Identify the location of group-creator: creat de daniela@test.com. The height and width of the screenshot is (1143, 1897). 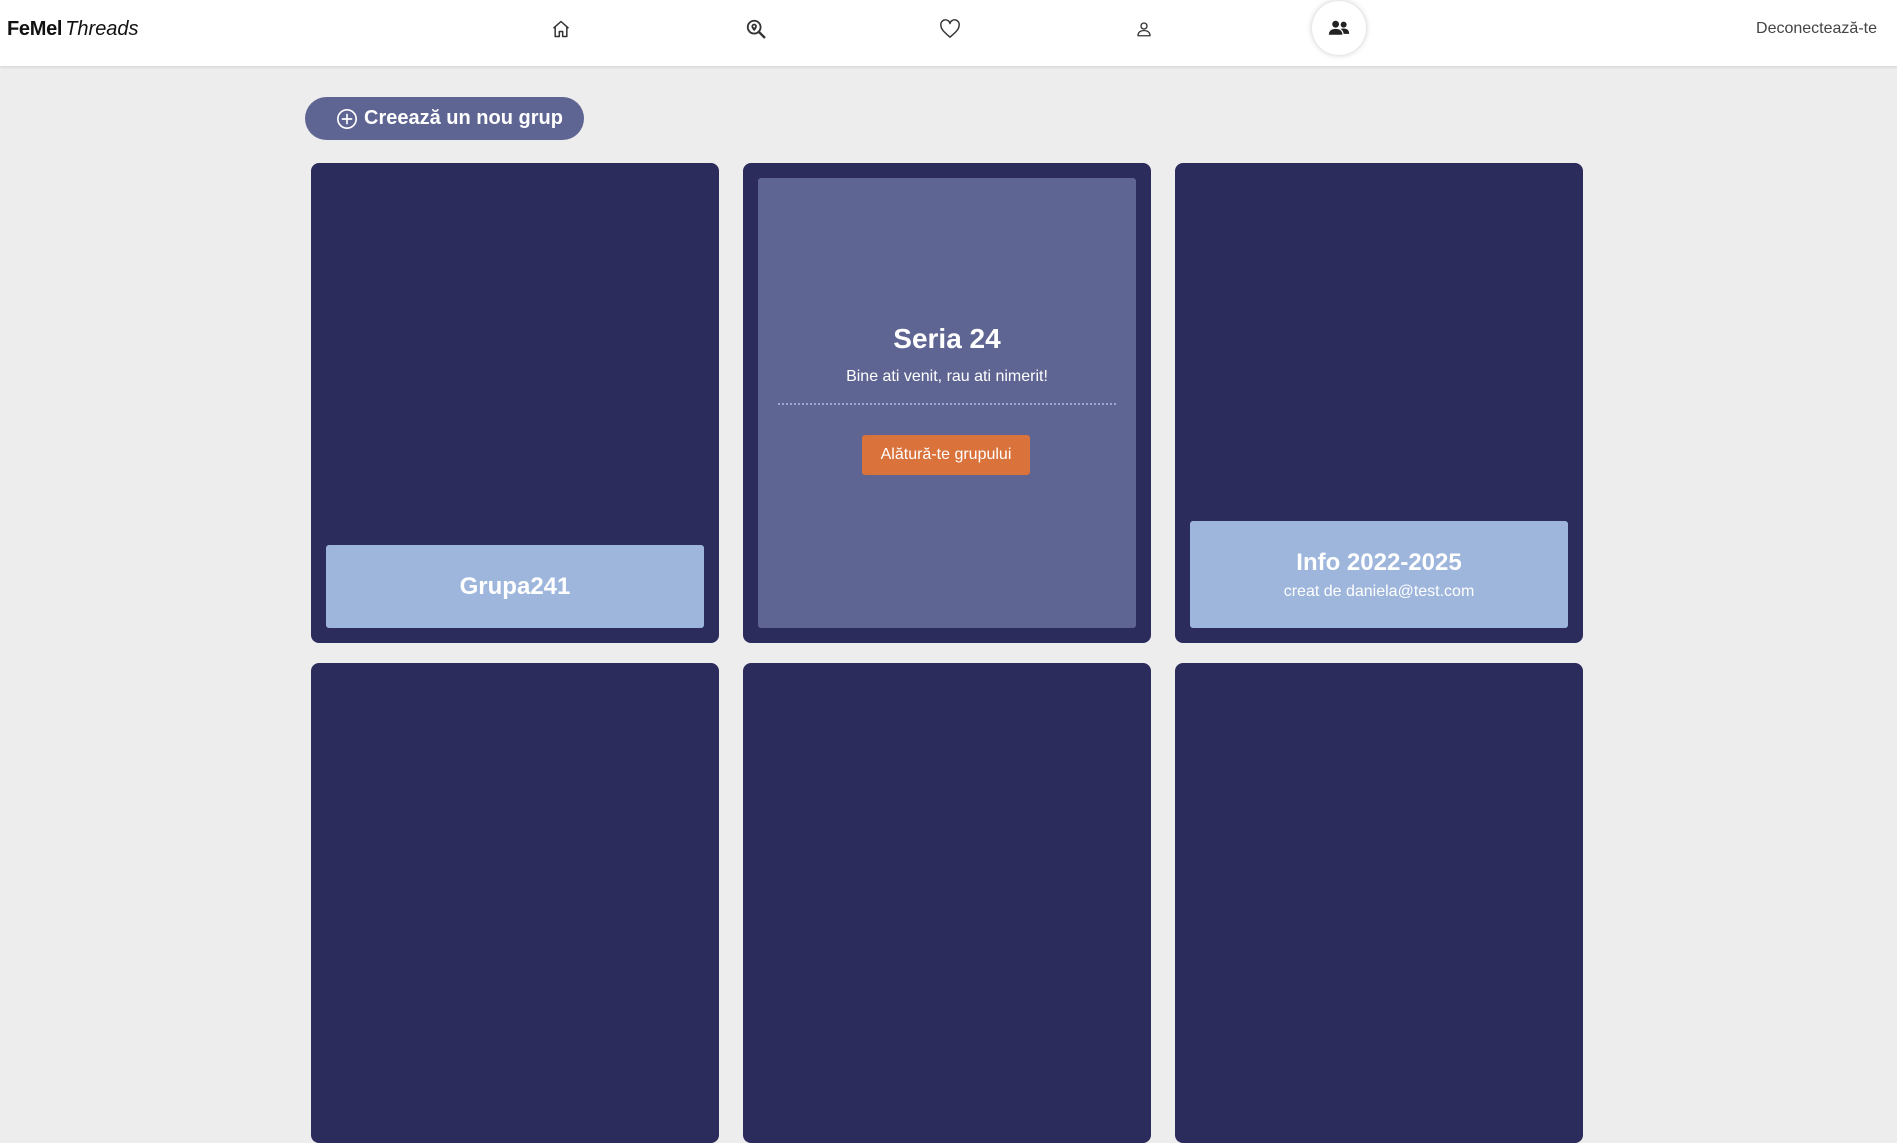
(1379, 591).